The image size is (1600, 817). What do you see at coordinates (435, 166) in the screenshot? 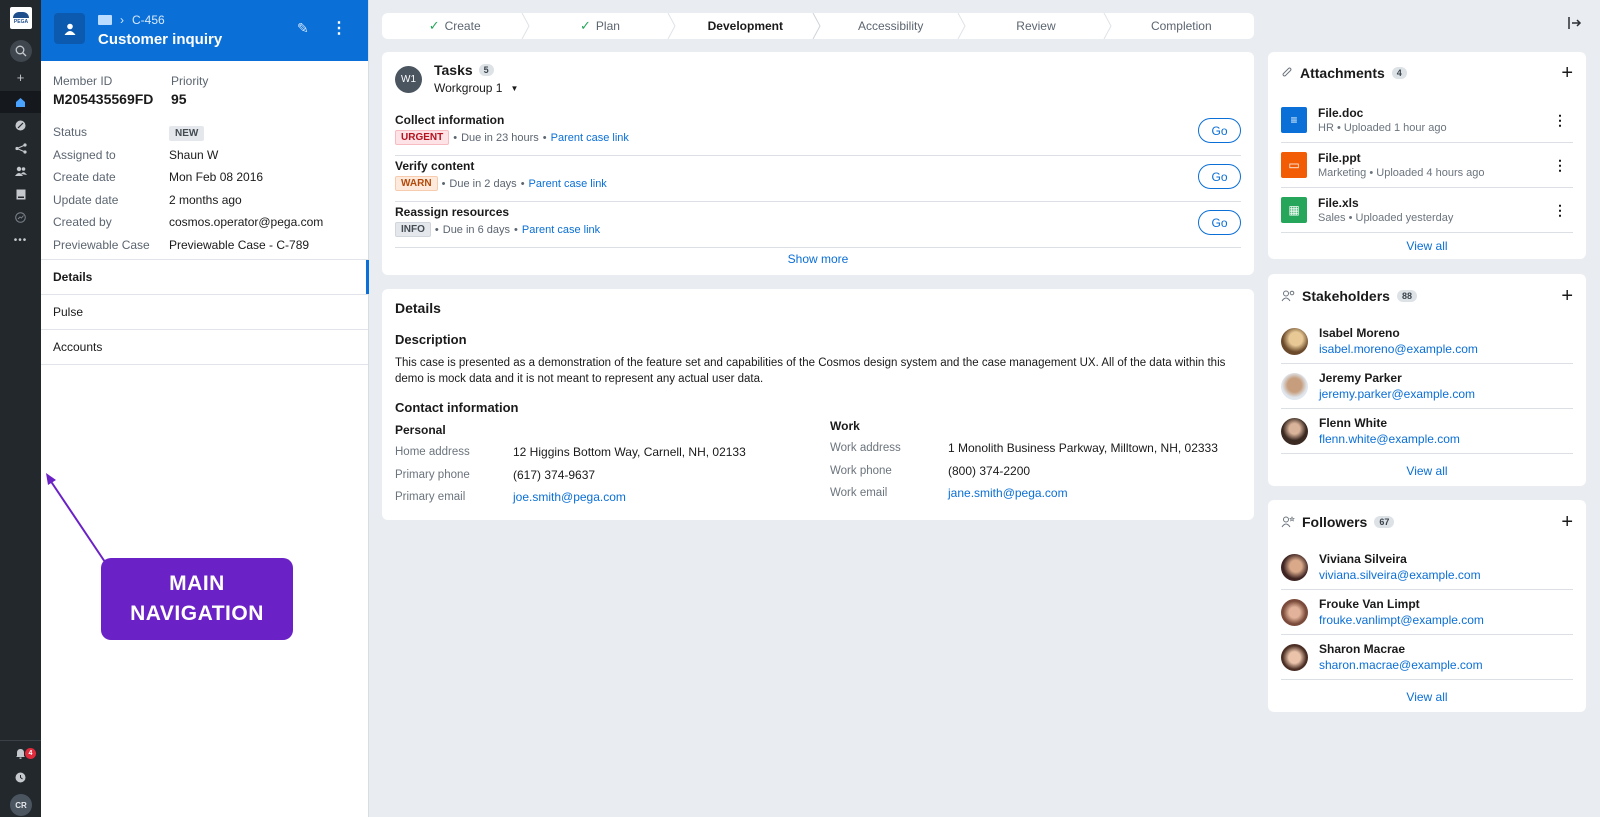
I see `task-name: Verify content` at bounding box center [435, 166].